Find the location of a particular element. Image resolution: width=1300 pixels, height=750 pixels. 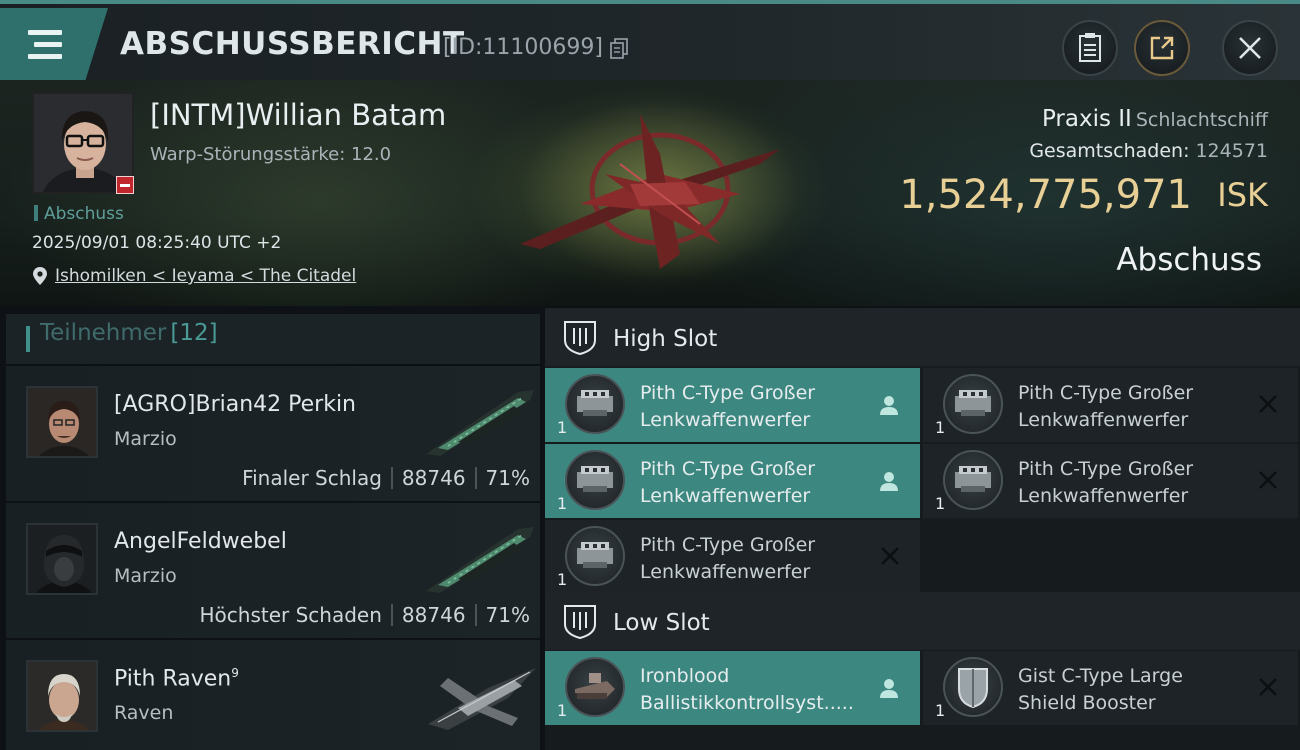

participant-name: Pith Raven9 is located at coordinates (176, 678).